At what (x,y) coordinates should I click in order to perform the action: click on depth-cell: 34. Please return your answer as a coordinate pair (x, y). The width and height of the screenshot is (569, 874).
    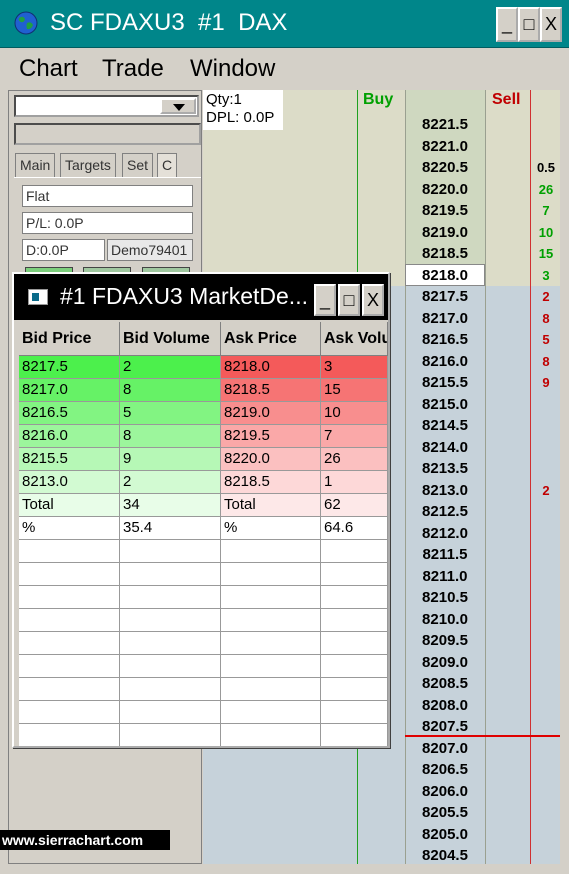
    Looking at the image, I should click on (170, 505).